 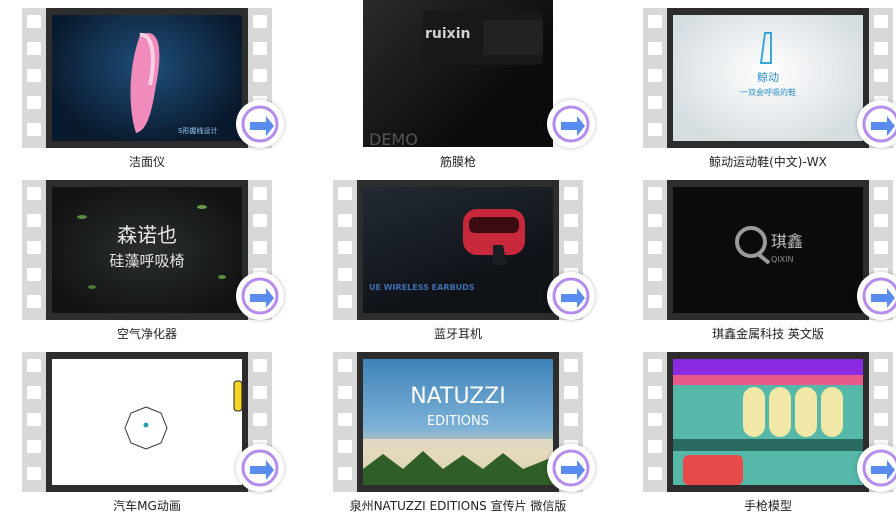 I want to click on video-caption: 琪鑫金属科技 英文版, so click(x=768, y=334).